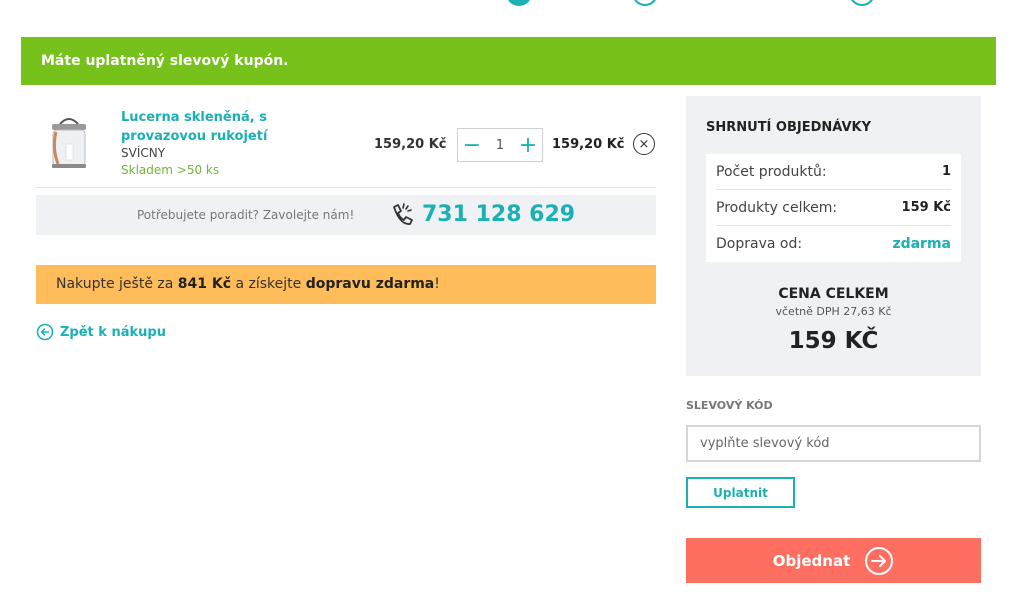 The height and width of the screenshot is (608, 1024). What do you see at coordinates (508, 61) in the screenshot?
I see `coupon-applied-banner: Máte uplatněný slevový kupón.` at bounding box center [508, 61].